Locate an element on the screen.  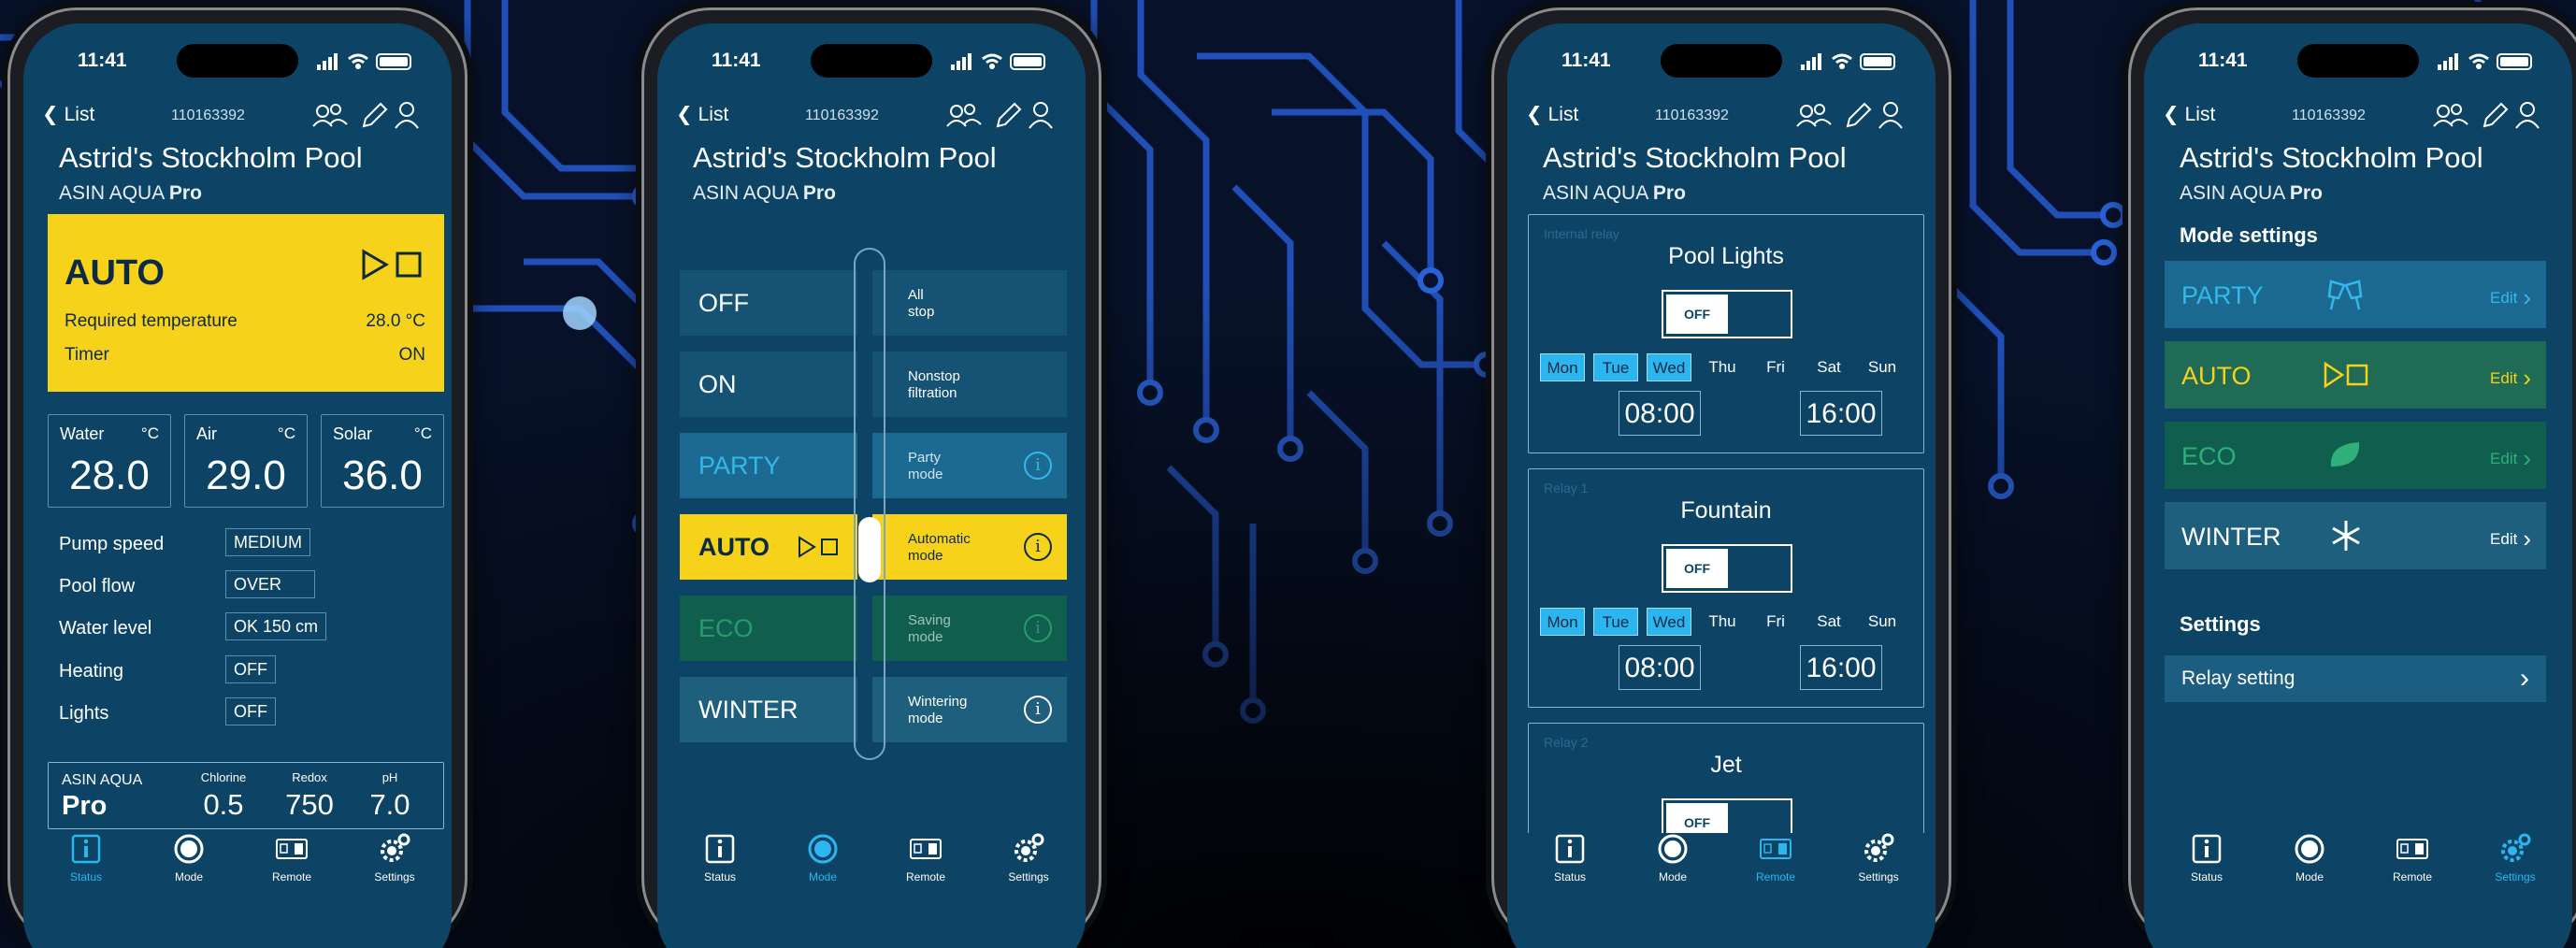
pool-title: Astrid's Stockholm Pool is located at coordinates (845, 157).